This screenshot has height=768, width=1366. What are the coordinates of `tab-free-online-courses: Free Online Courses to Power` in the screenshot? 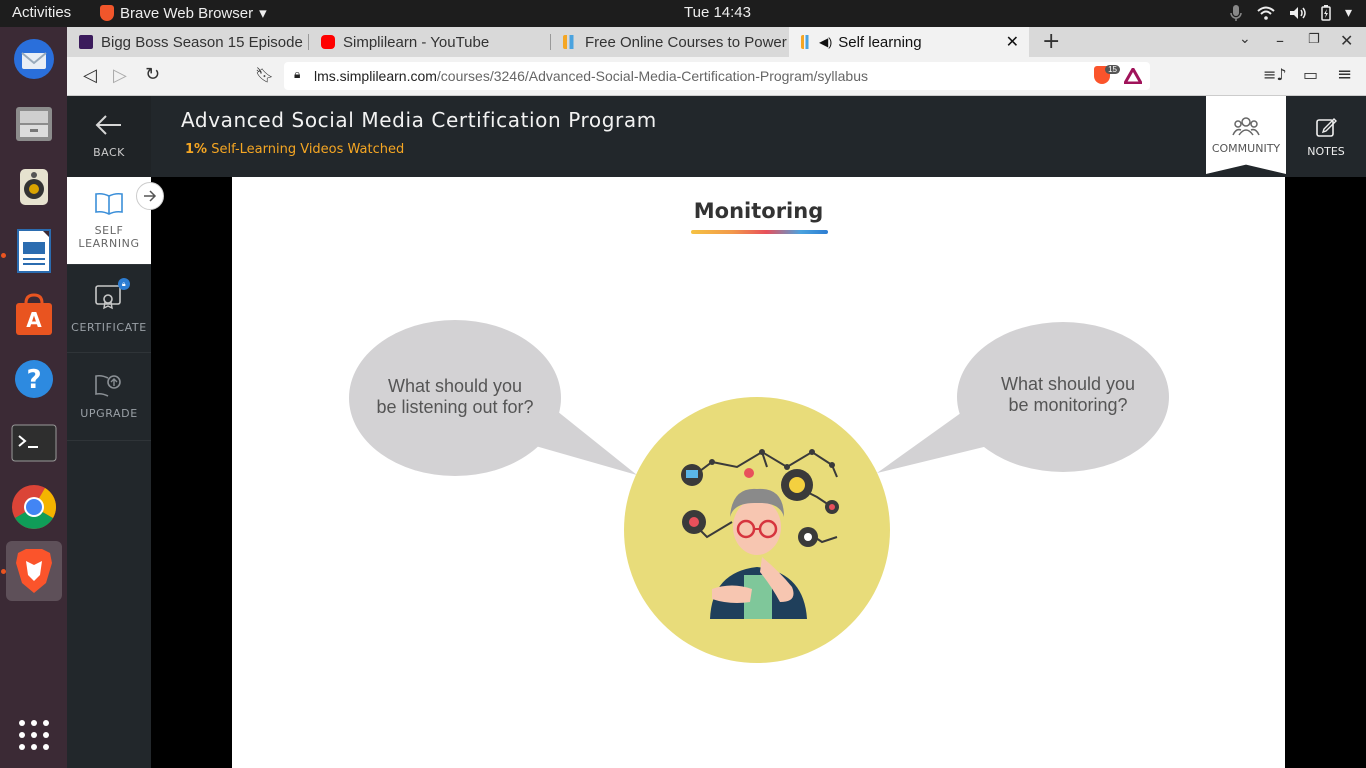 It's located at (669, 42).